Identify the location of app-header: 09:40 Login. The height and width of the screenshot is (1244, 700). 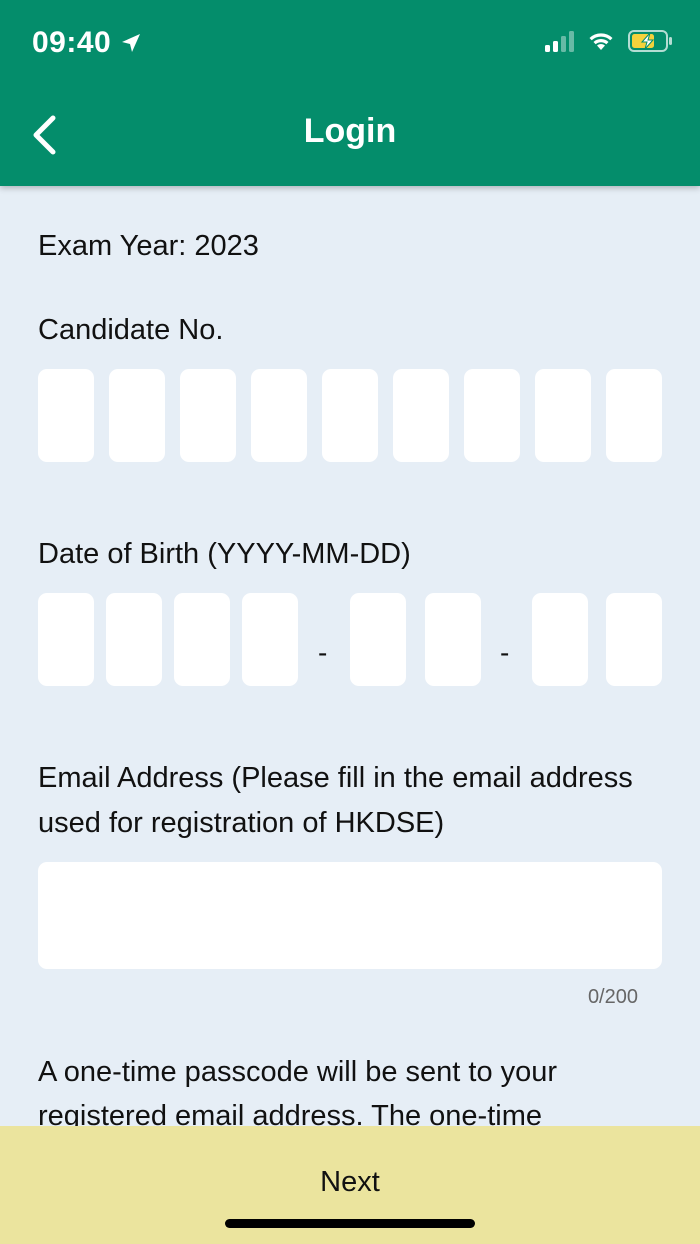
(350, 93).